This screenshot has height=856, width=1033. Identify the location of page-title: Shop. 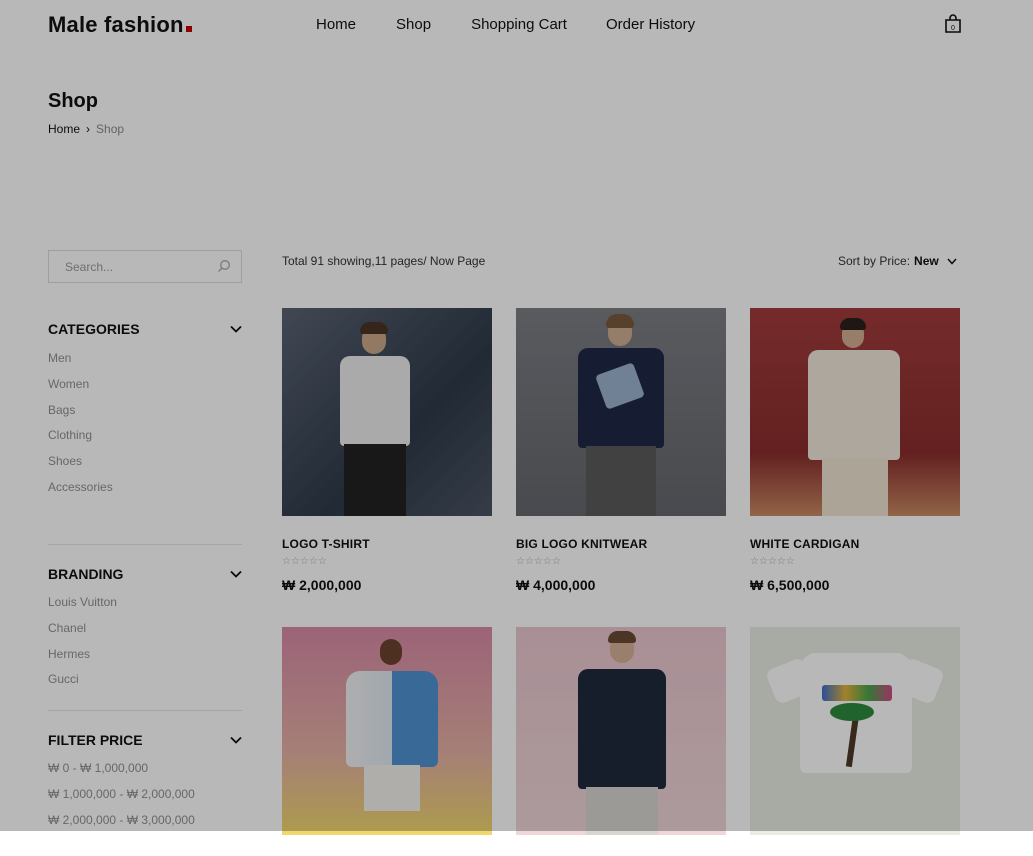
(73, 101).